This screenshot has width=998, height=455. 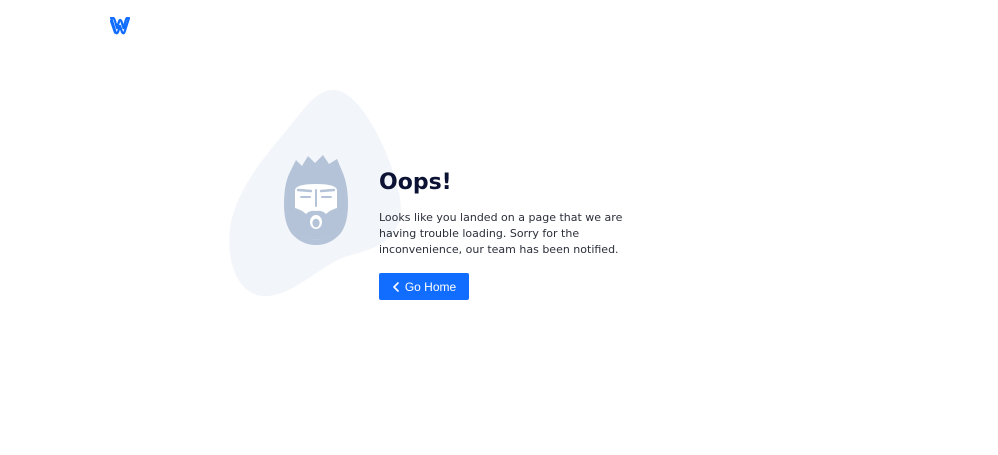 I want to click on go-home-label: Go Home, so click(x=430, y=286).